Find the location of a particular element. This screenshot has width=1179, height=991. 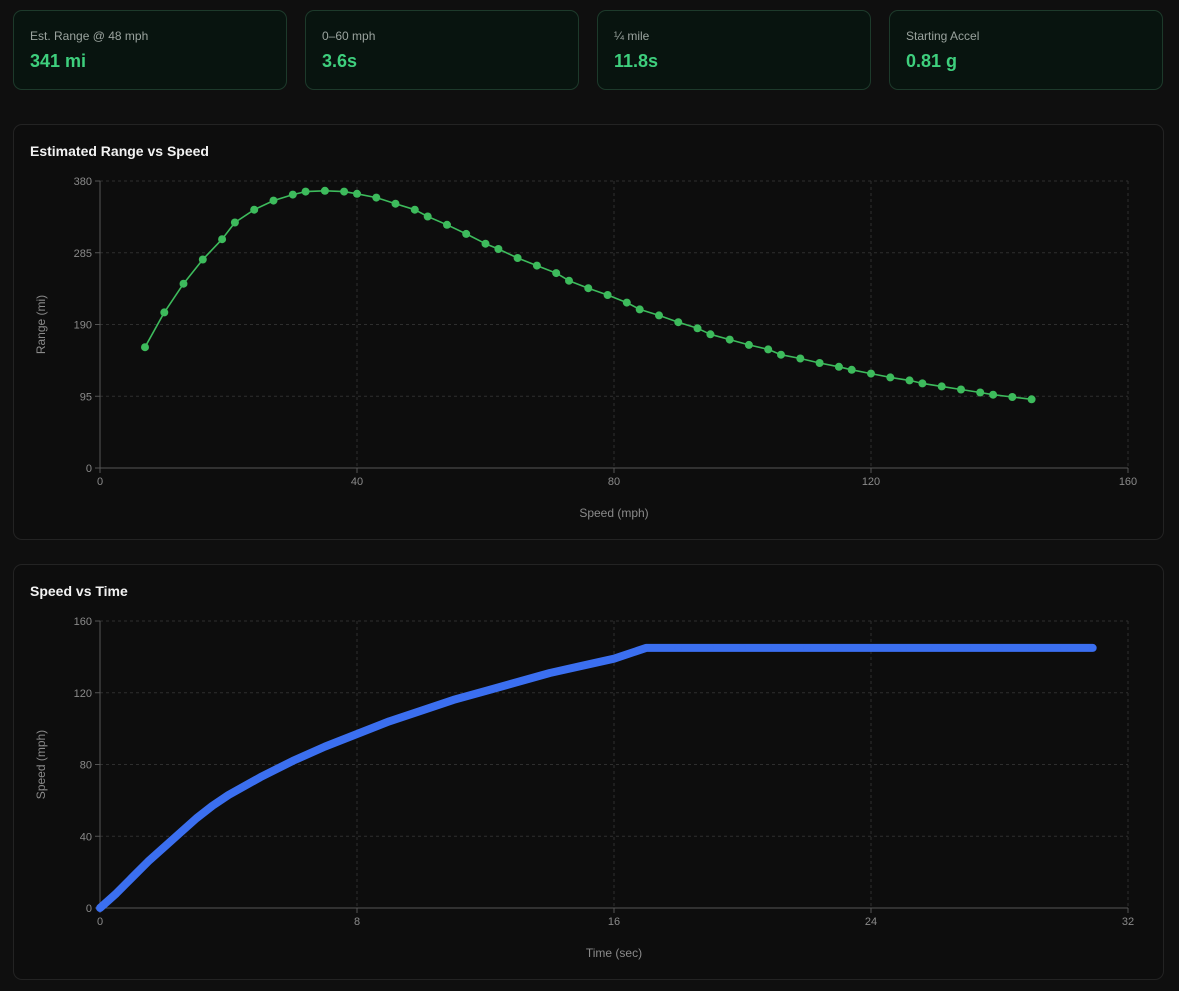

y-tick-label: 95 is located at coordinates (86, 397).